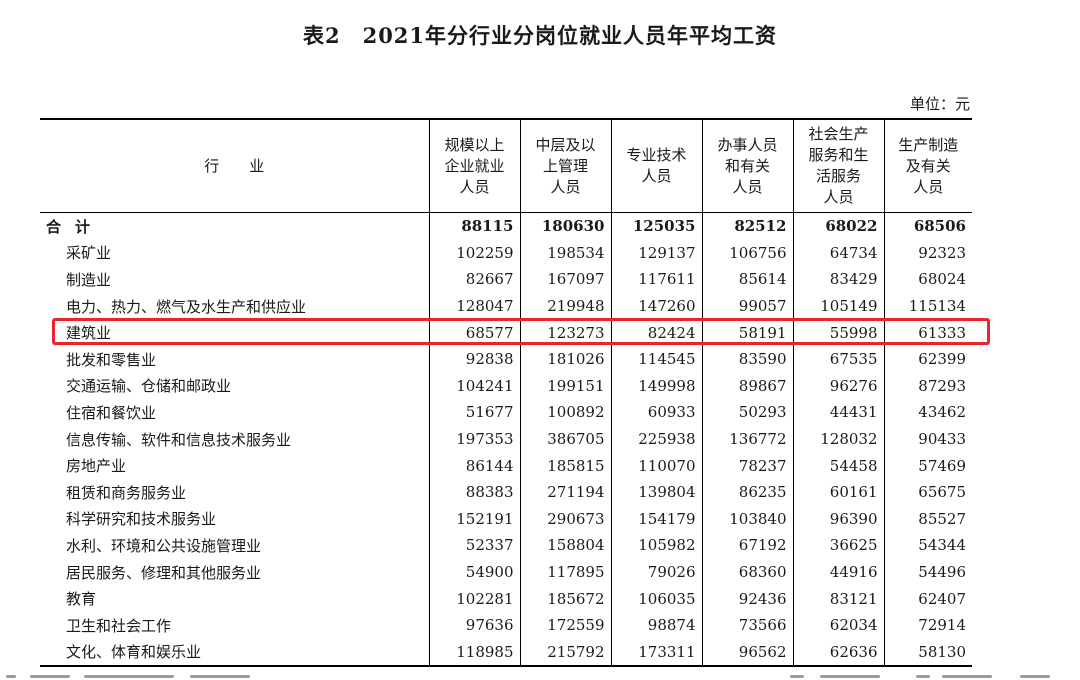 This screenshot has width=1080, height=680. Describe the element at coordinates (838, 545) in the screenshot. I see `row-value-cell: 36625` at that location.